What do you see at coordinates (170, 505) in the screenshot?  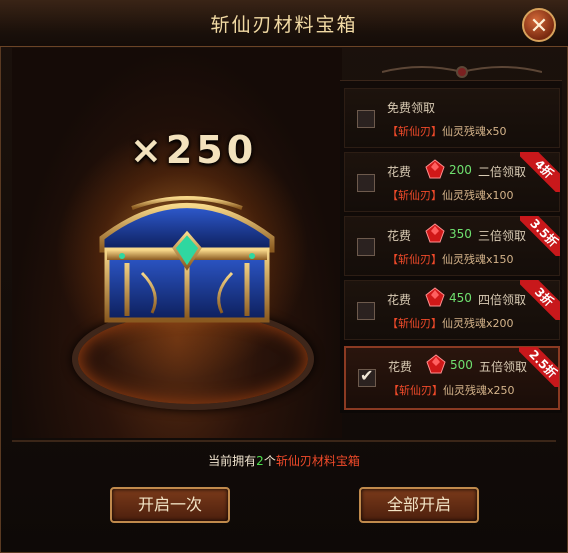 I see `open-once-button: 开启一次` at bounding box center [170, 505].